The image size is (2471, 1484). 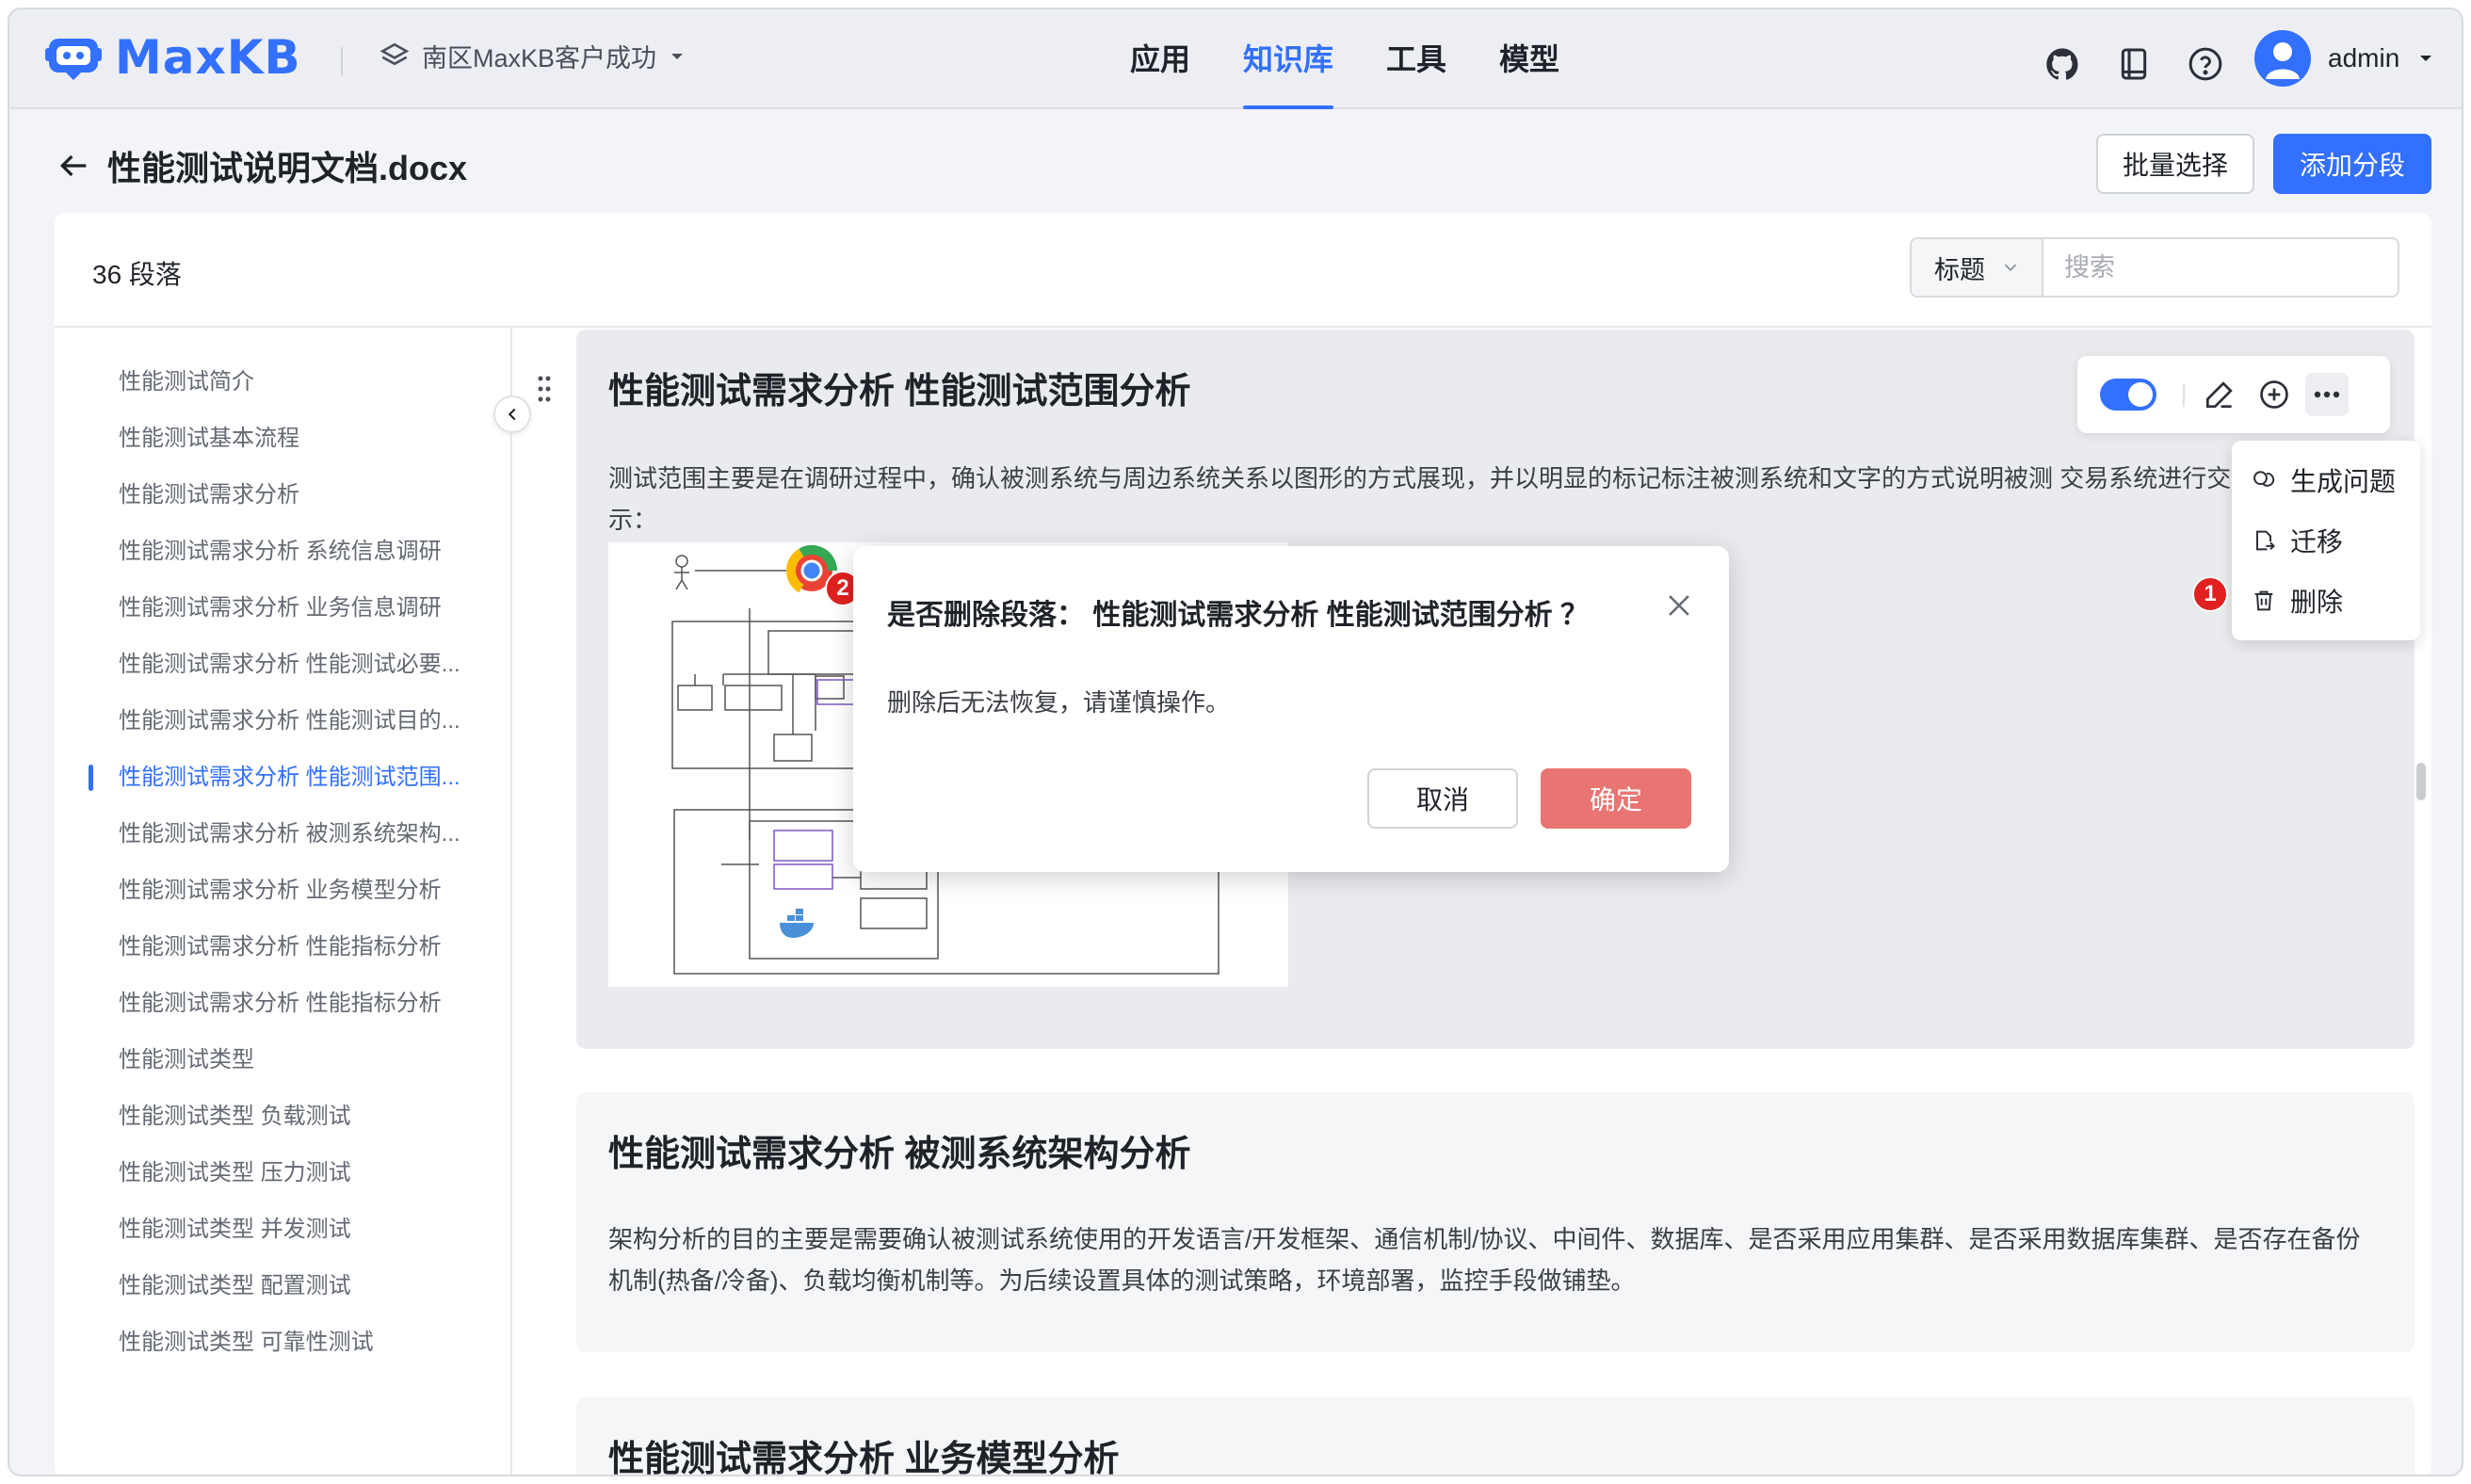 I want to click on outline-item: 性能测试类型 可靠性测试, so click(x=262, y=1343).